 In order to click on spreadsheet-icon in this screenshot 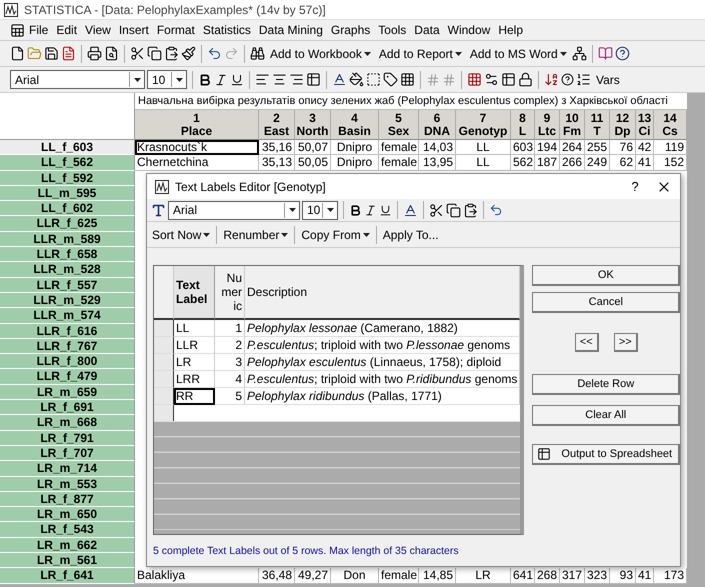, I will do `click(17, 30)`.